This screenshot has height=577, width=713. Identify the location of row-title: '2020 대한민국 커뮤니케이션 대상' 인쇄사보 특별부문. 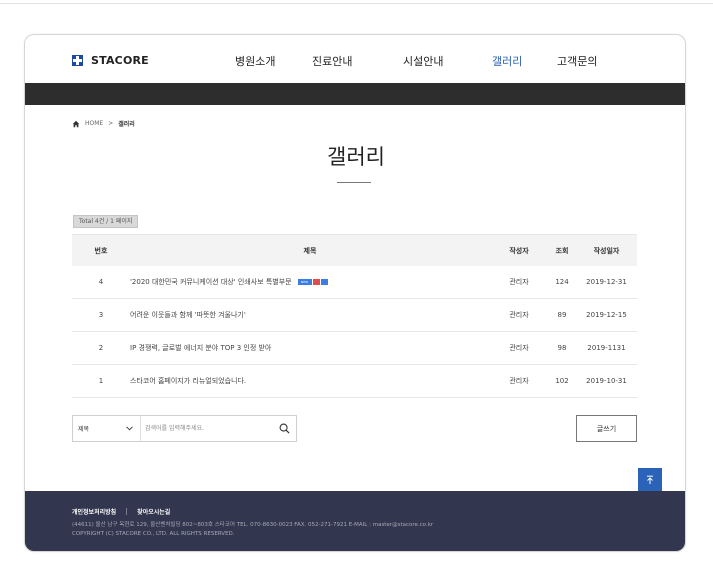
(211, 282).